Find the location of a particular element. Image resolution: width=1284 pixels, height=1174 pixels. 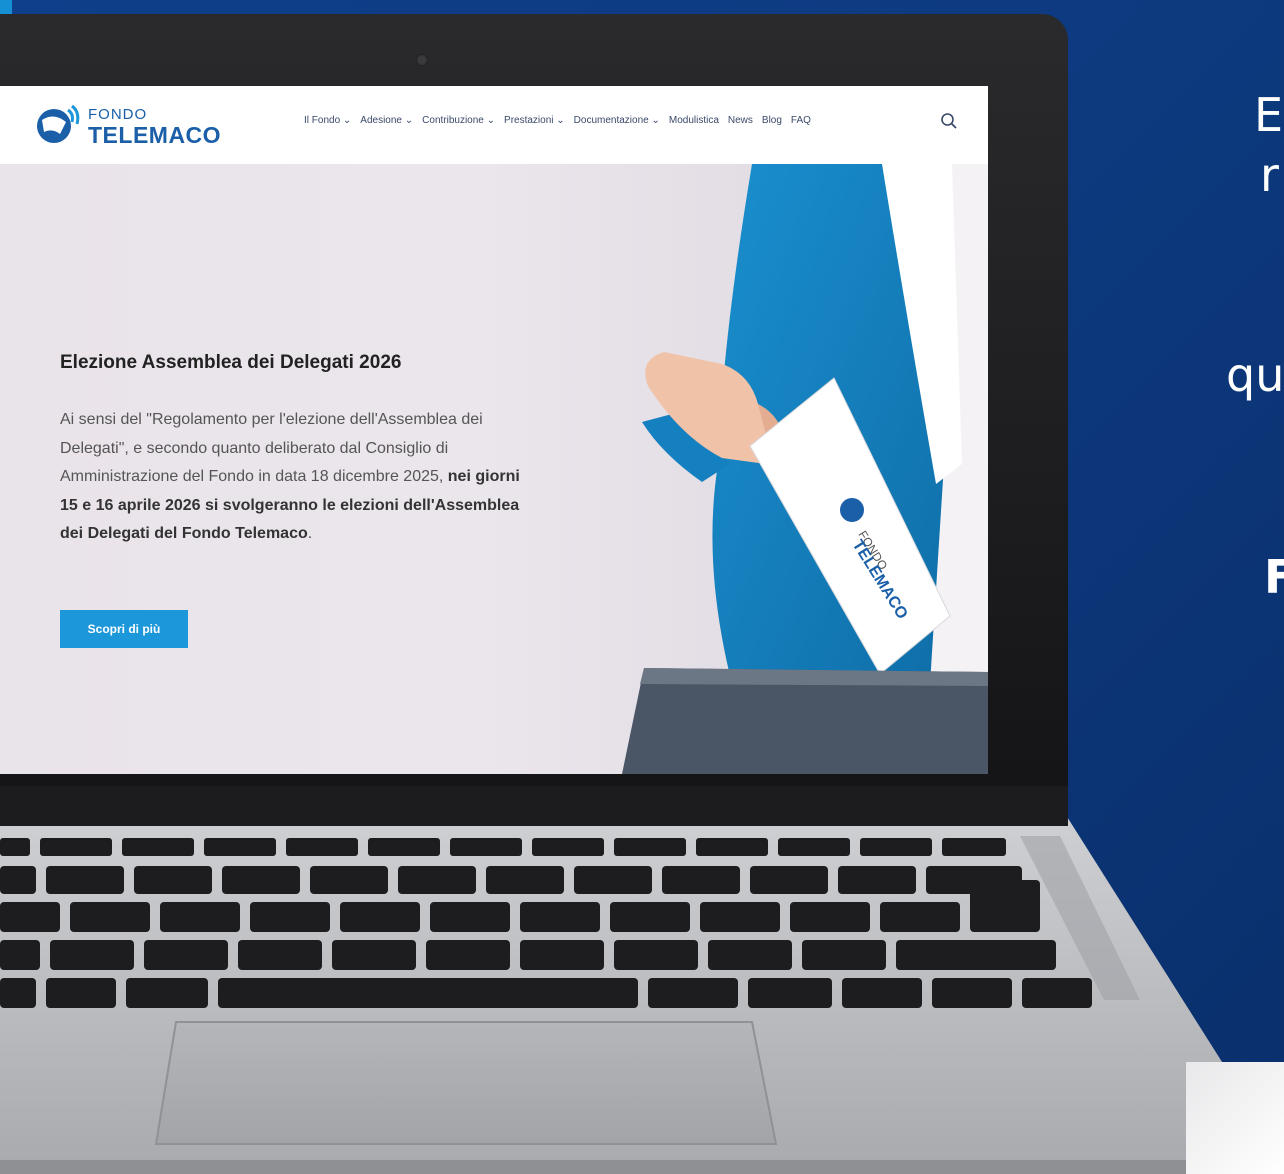

camera-icon is located at coordinates (422, 60).